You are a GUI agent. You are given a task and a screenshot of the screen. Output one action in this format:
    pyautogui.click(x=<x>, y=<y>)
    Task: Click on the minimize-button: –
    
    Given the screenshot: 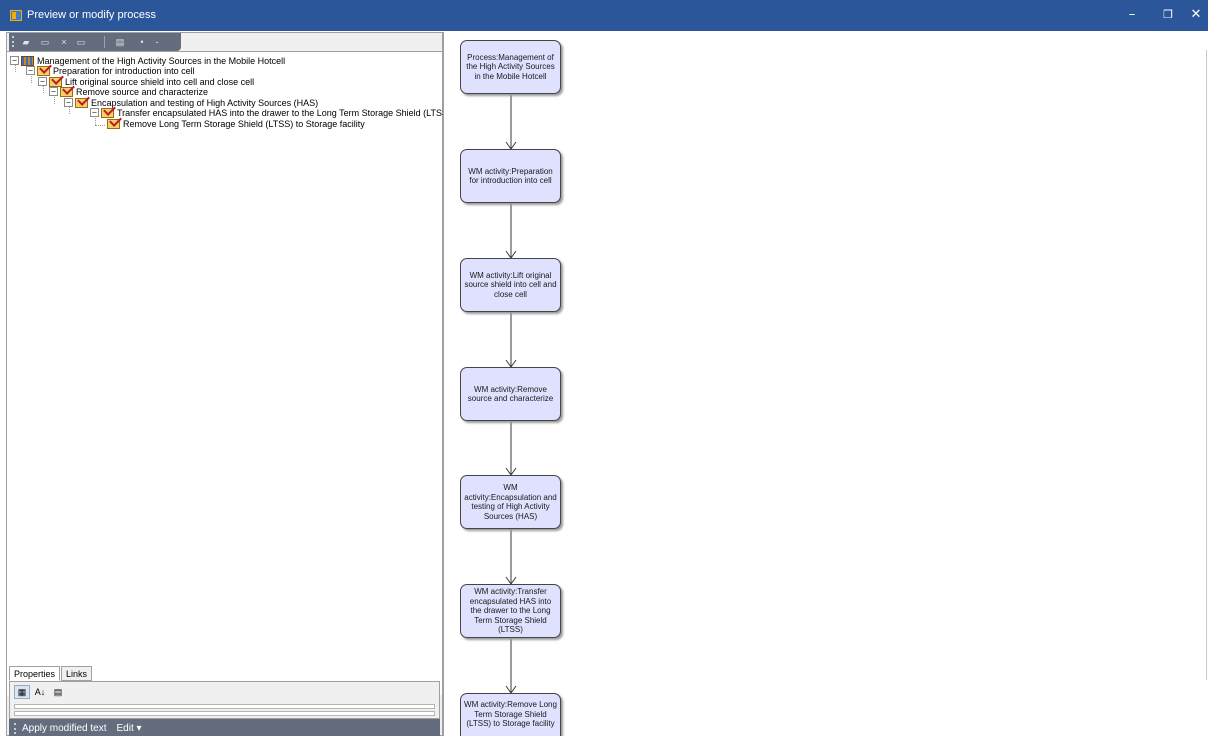 What is the action you would take?
    pyautogui.click(x=1132, y=15)
    